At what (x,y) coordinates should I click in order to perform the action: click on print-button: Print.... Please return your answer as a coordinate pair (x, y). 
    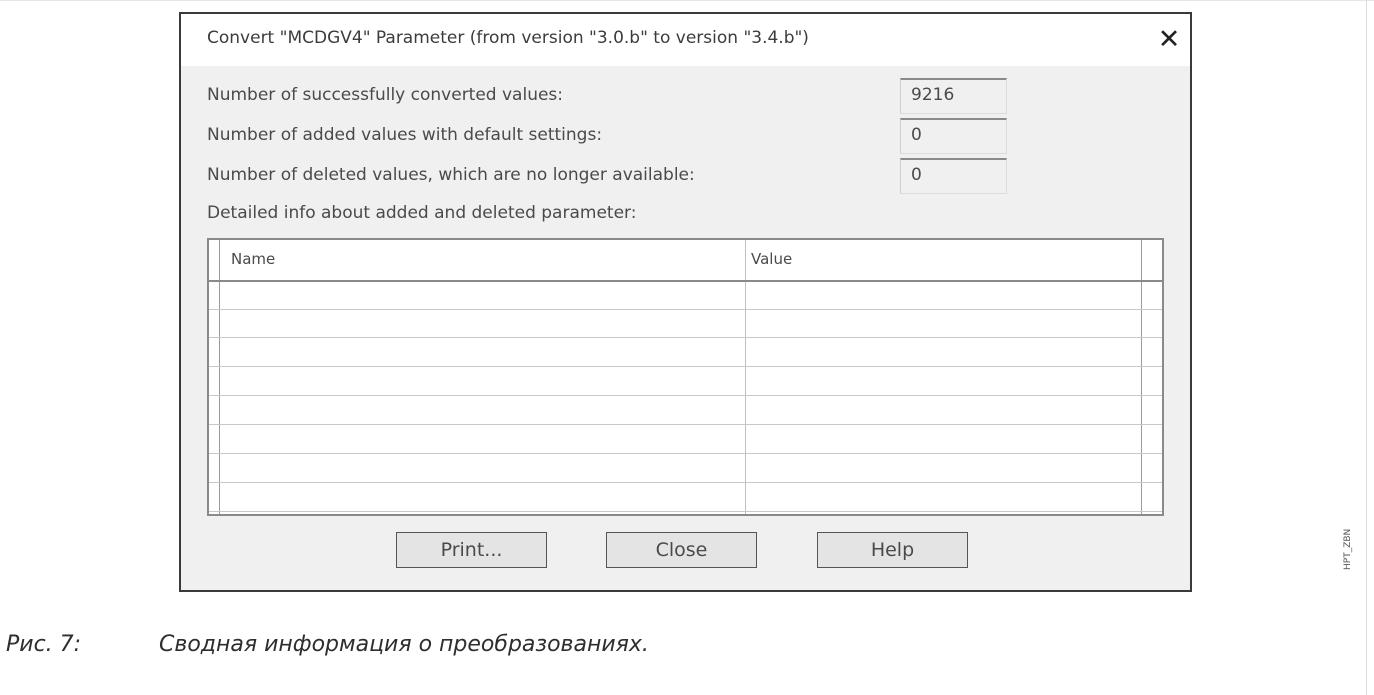
    Looking at the image, I should click on (471, 550).